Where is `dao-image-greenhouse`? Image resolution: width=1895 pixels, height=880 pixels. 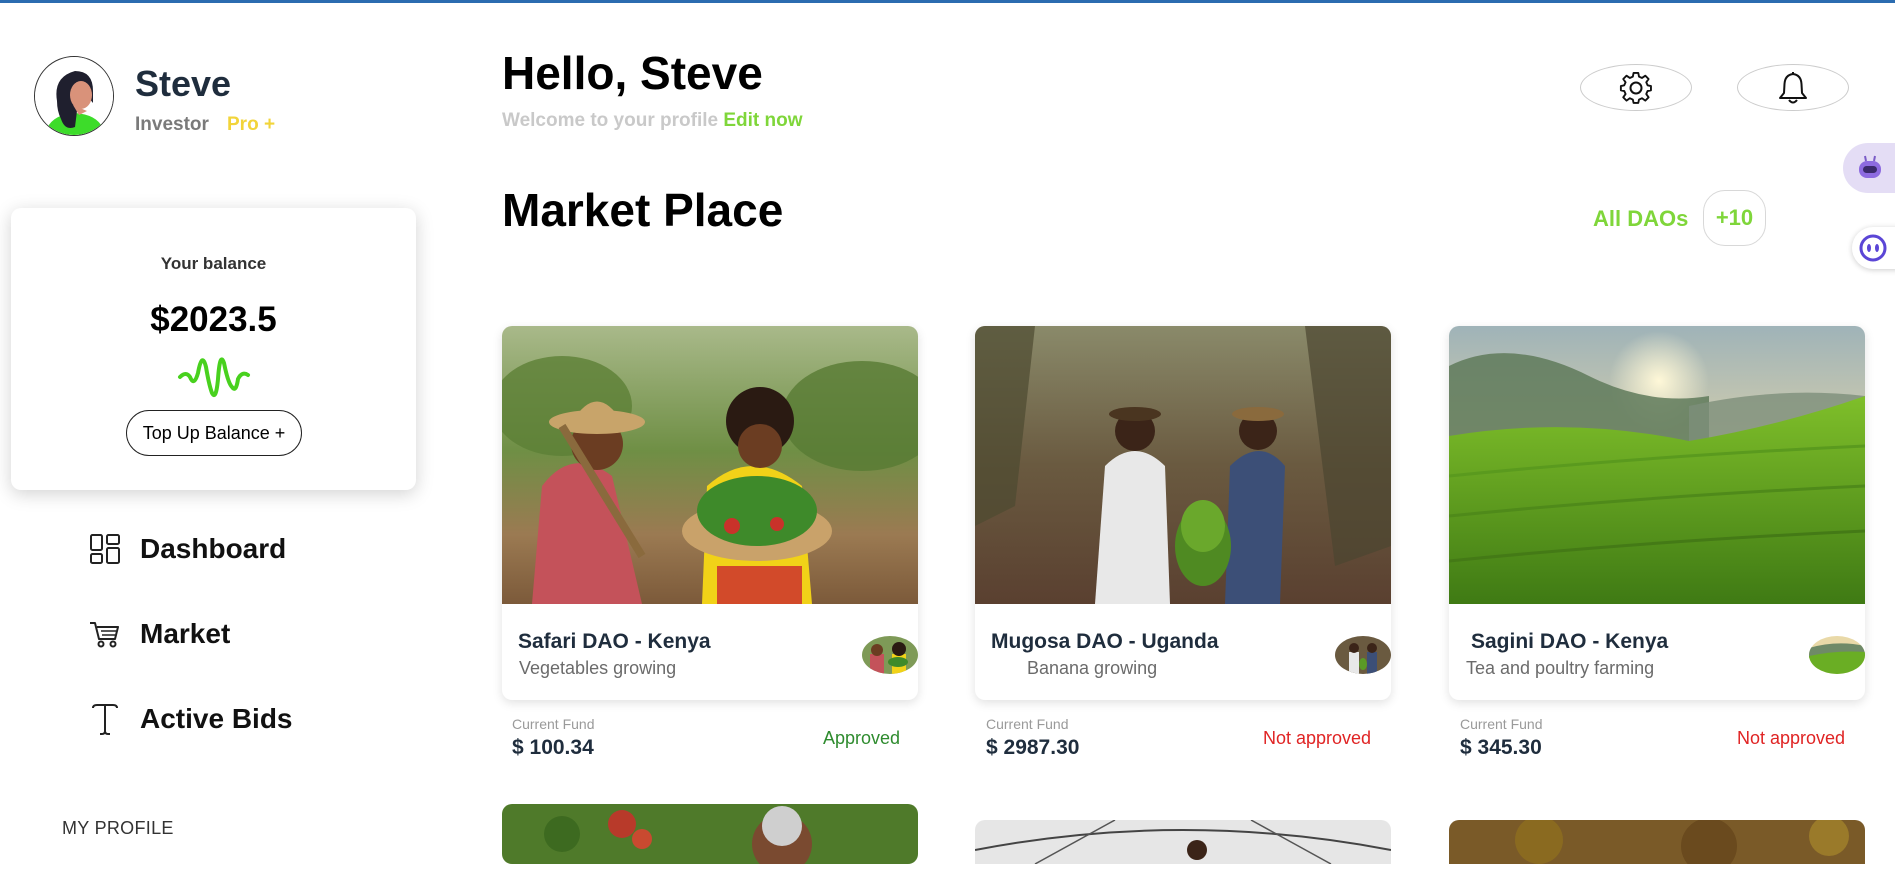 dao-image-greenhouse is located at coordinates (1183, 842).